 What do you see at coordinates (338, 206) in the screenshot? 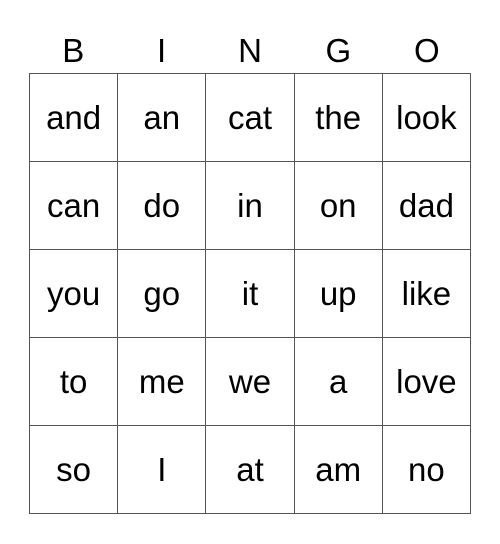
I see `bingo-cell: on` at bounding box center [338, 206].